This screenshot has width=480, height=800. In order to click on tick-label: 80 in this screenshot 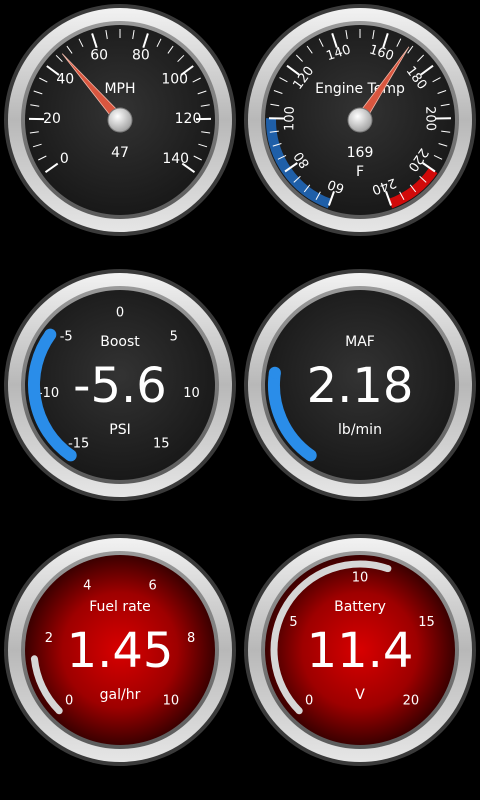, I will do `click(141, 55)`.